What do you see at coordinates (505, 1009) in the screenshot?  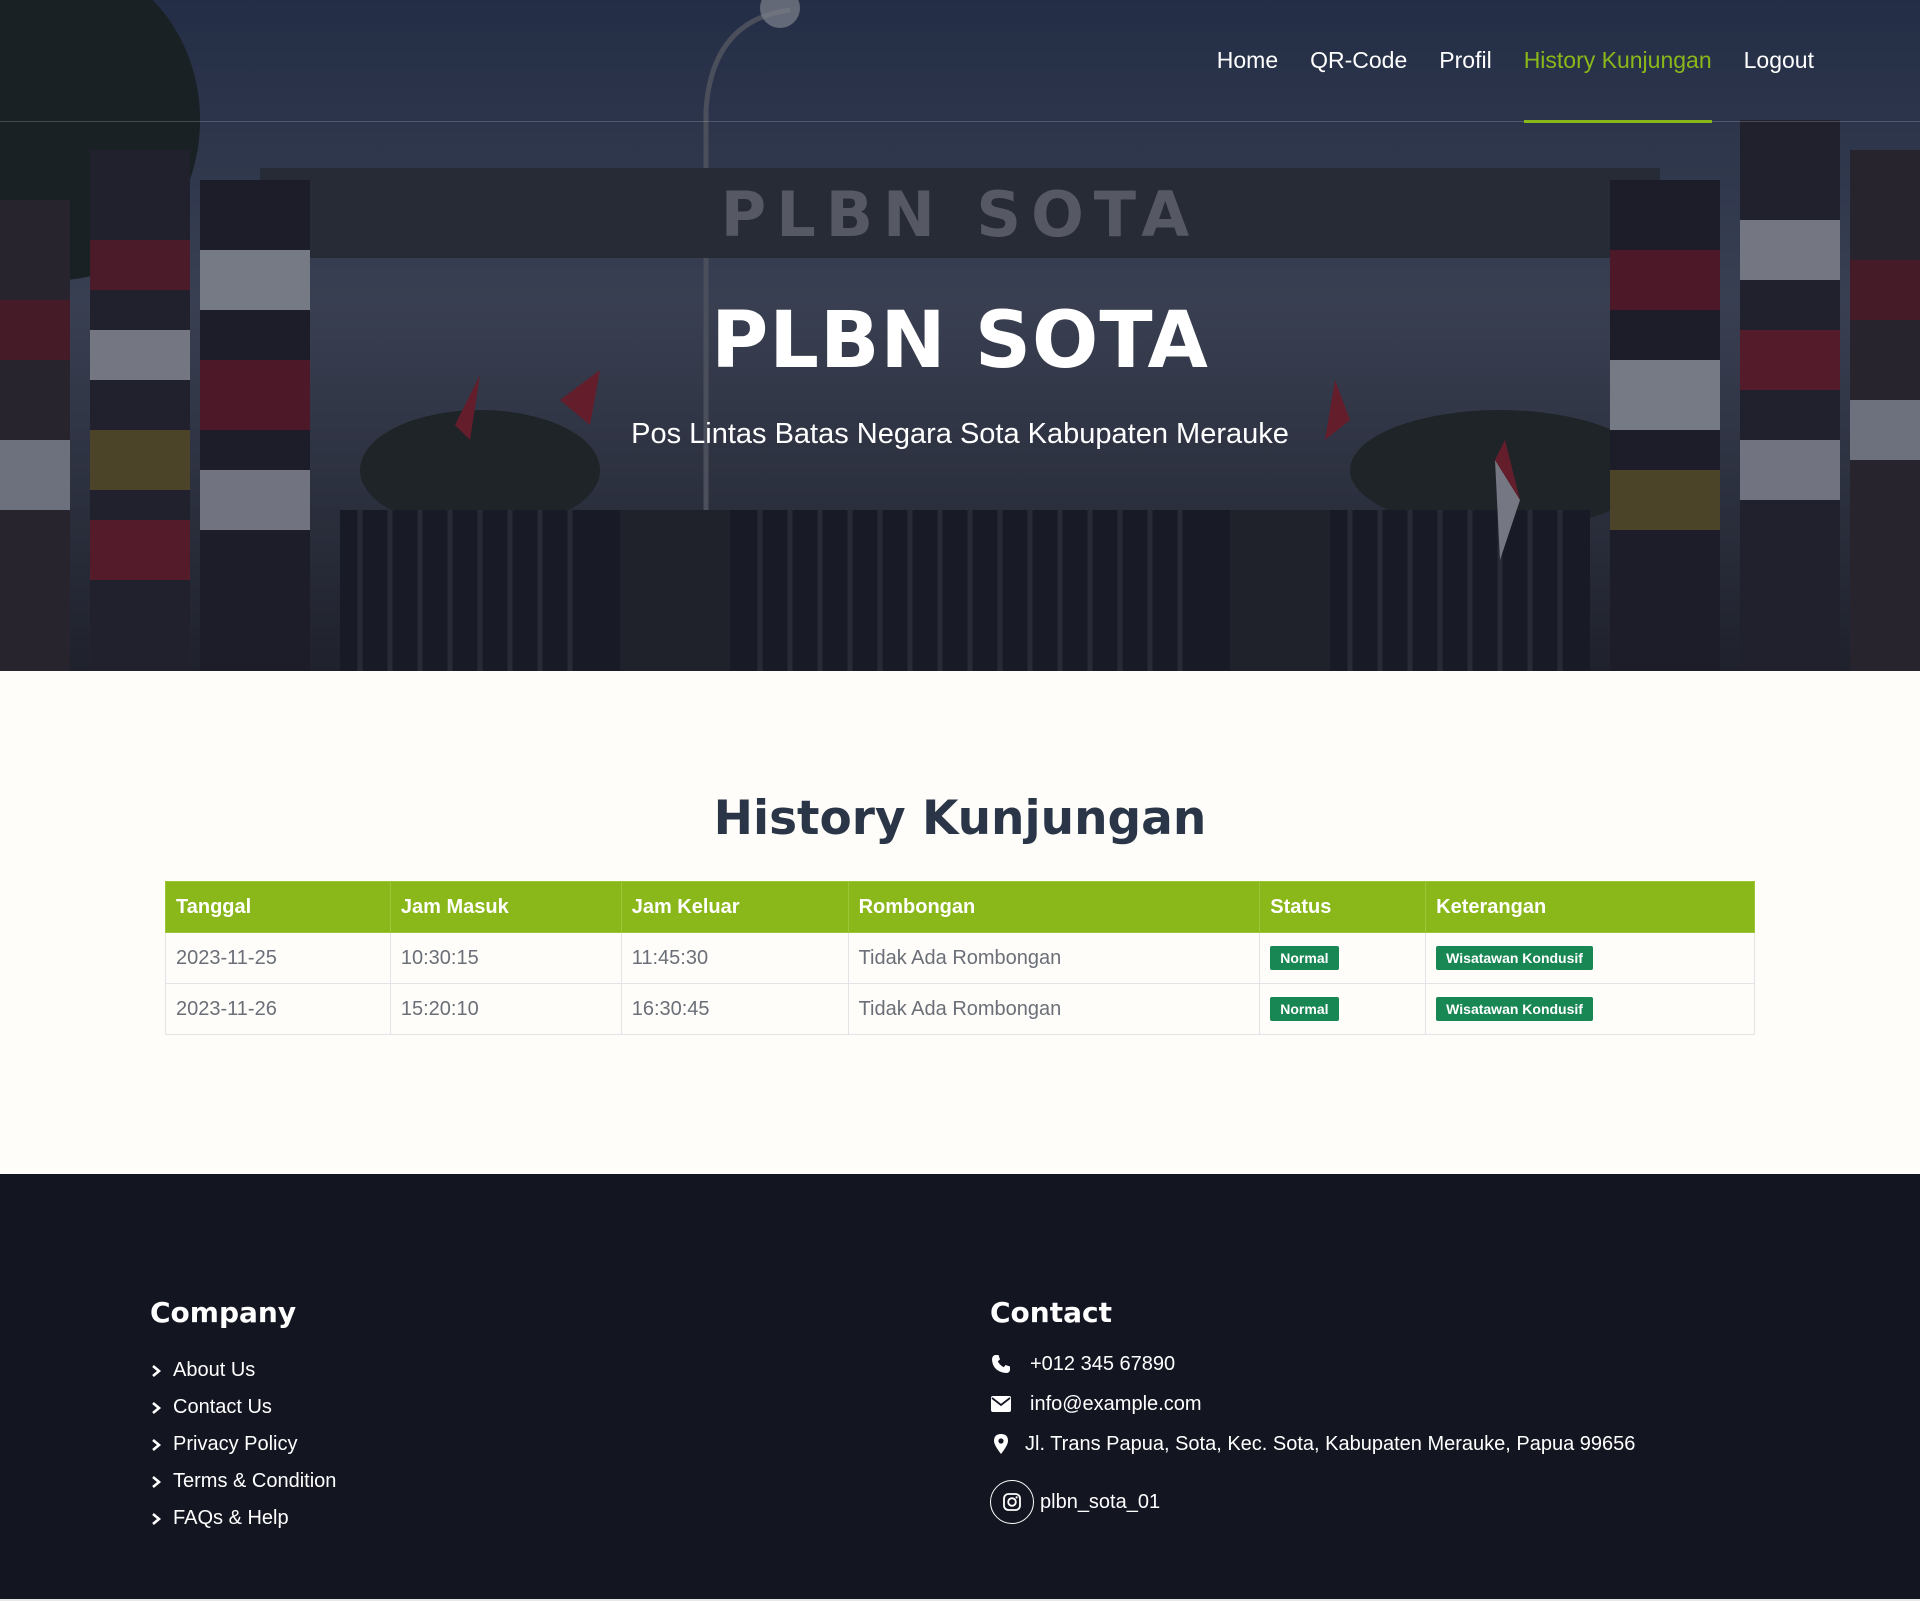 I see `cell-jam-masuk: 15:20:10` at bounding box center [505, 1009].